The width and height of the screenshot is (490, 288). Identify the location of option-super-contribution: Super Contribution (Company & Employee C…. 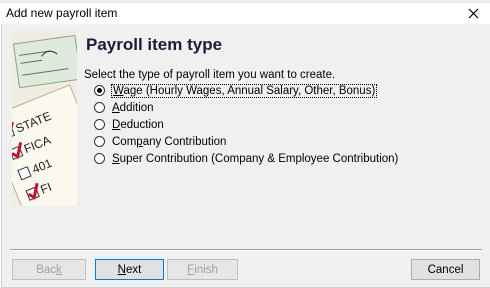
(246, 158).